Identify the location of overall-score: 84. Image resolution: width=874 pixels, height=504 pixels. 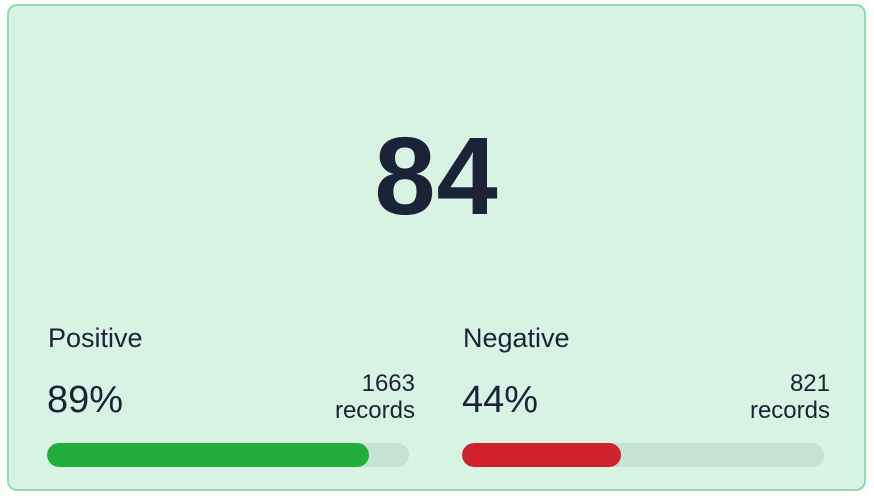
(436, 176).